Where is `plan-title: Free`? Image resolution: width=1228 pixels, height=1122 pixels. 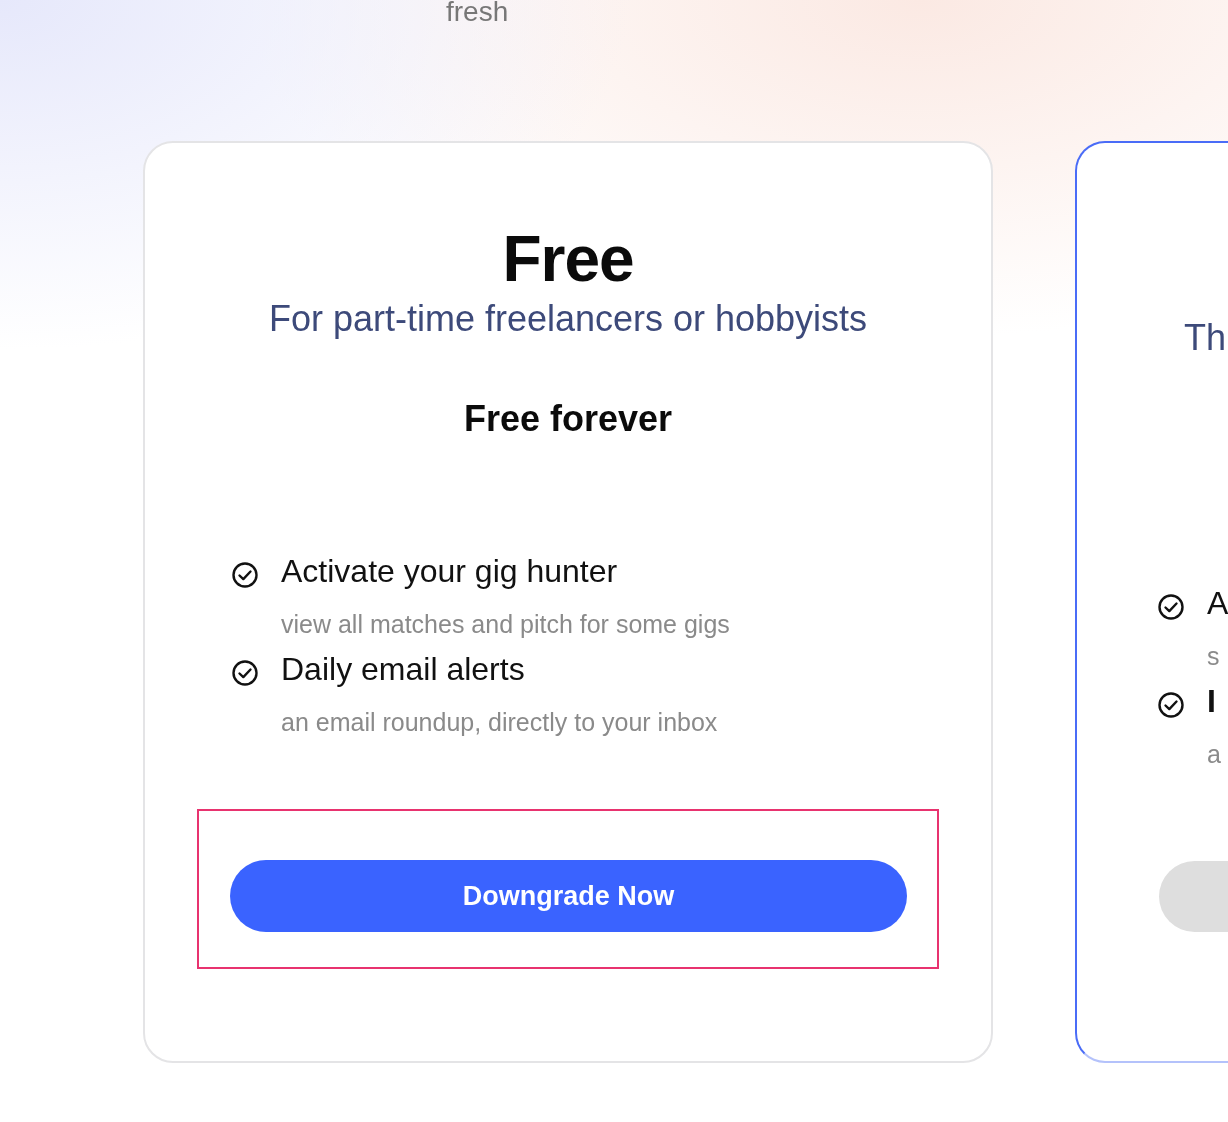
plan-title: Free is located at coordinates (568, 259).